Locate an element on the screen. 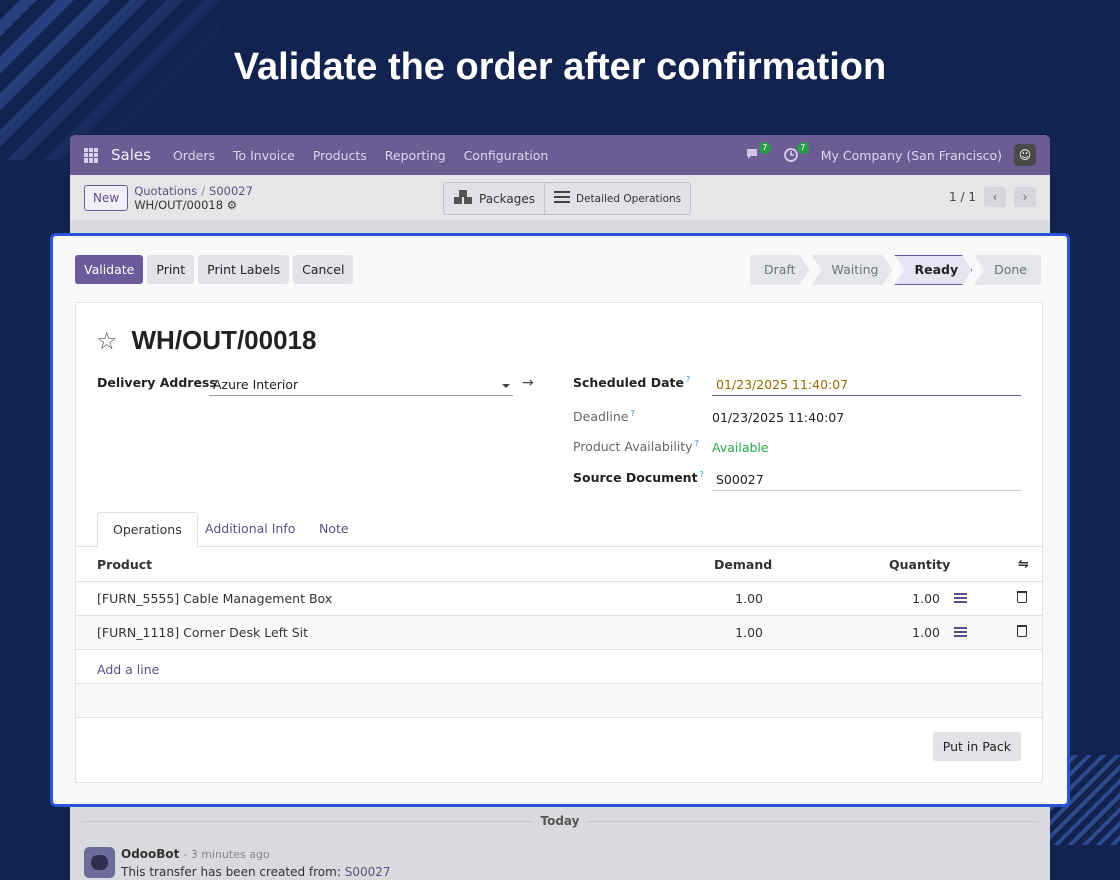 This screenshot has height=880, width=1120. row-product: [FURN_1118] Corner Desk Left Sit is located at coordinates (202, 632).